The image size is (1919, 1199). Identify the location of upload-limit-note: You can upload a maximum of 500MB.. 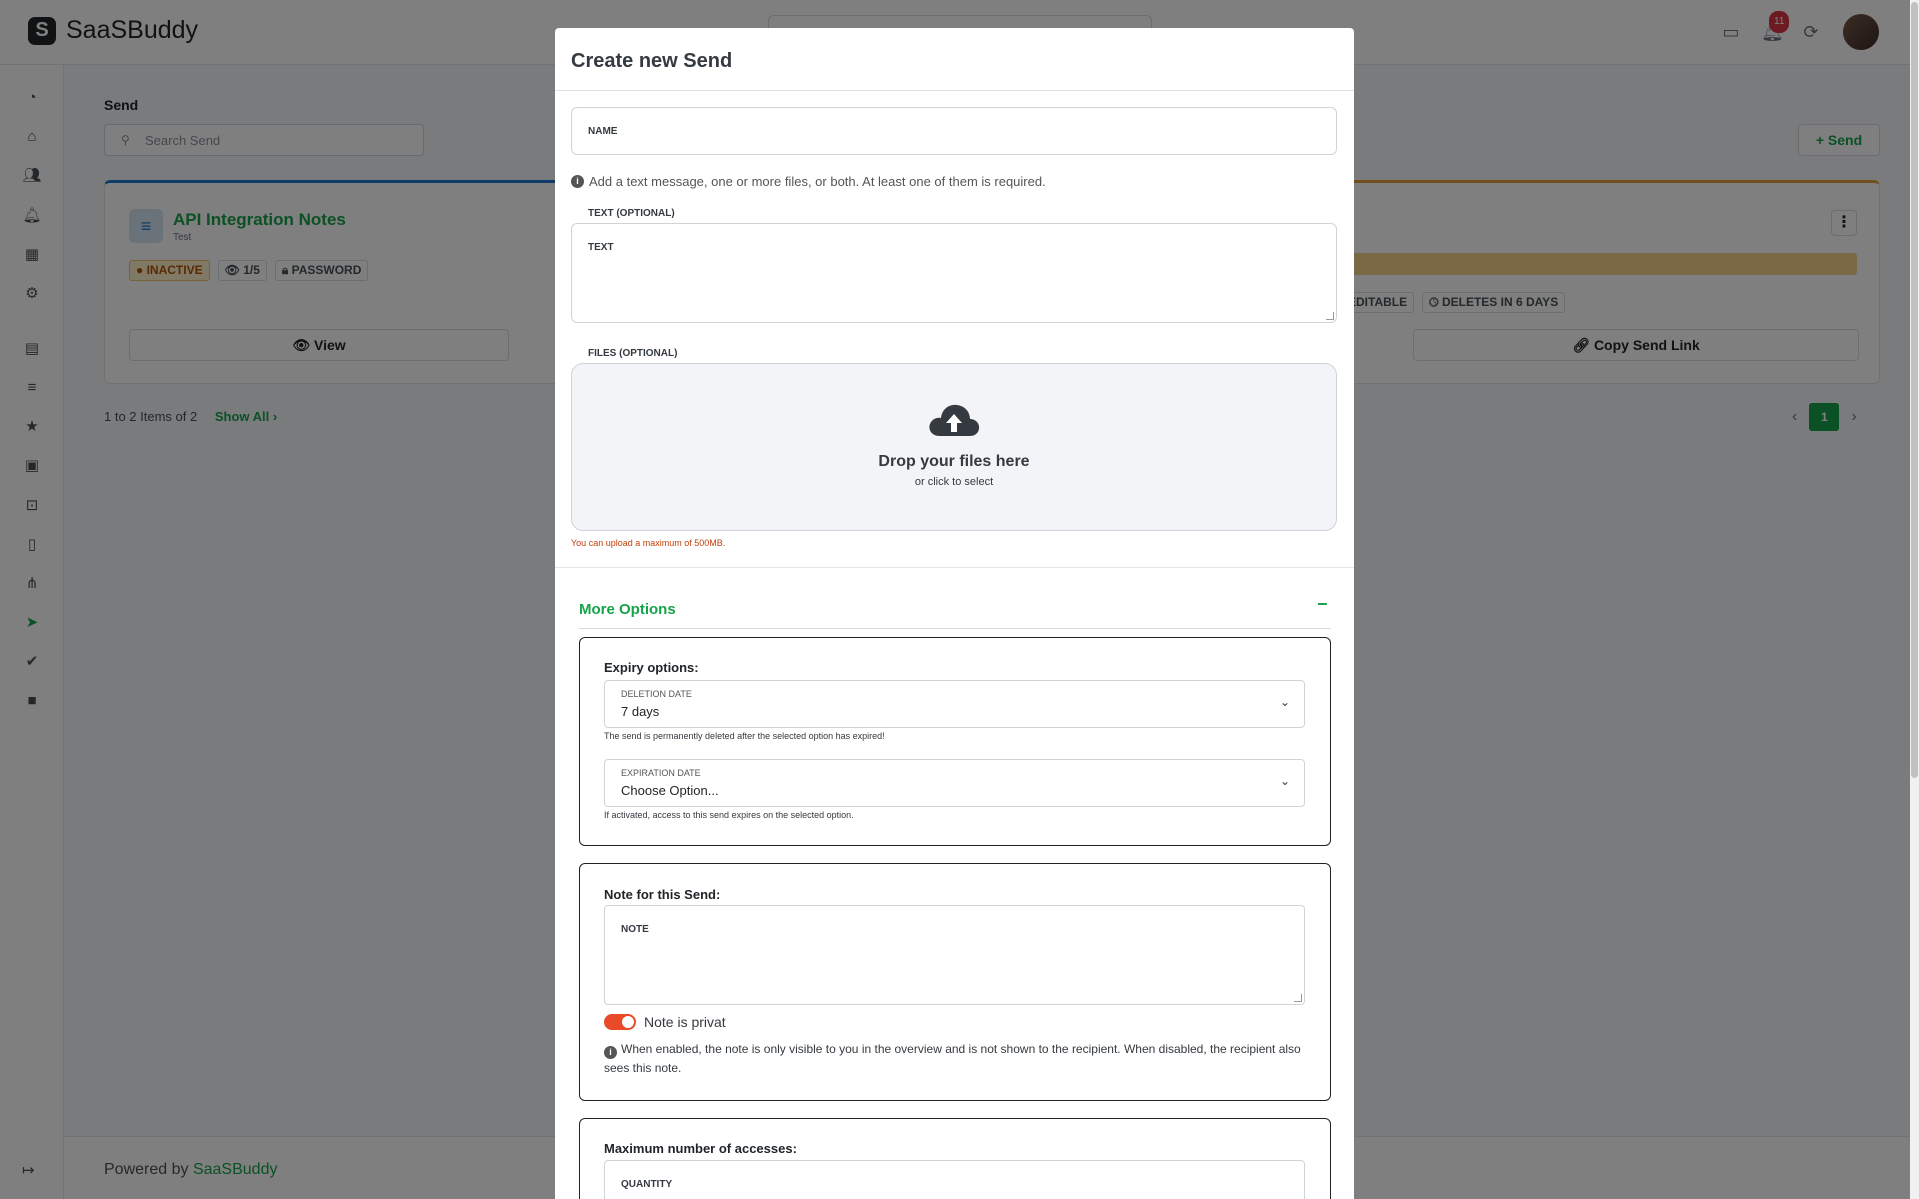
(648, 543).